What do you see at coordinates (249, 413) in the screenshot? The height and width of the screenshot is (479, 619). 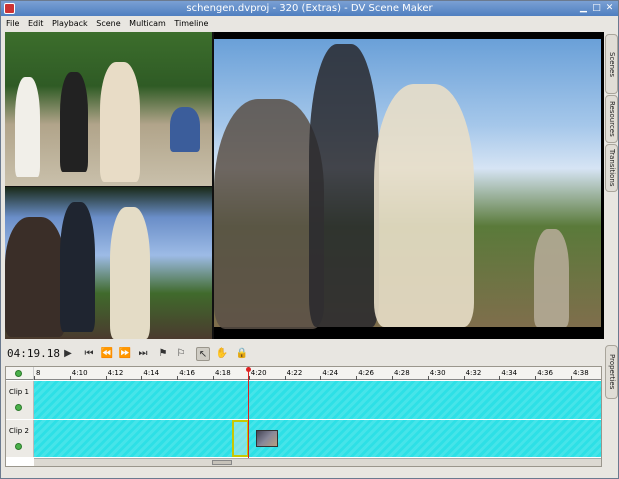 I see `playhead` at bounding box center [249, 413].